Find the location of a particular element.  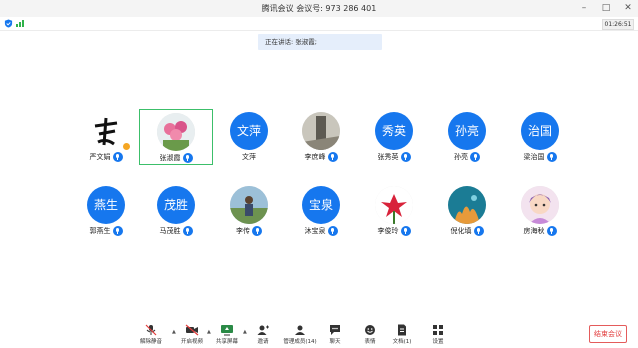

participant-name-row: 沐宝泉 is located at coordinates (321, 231).